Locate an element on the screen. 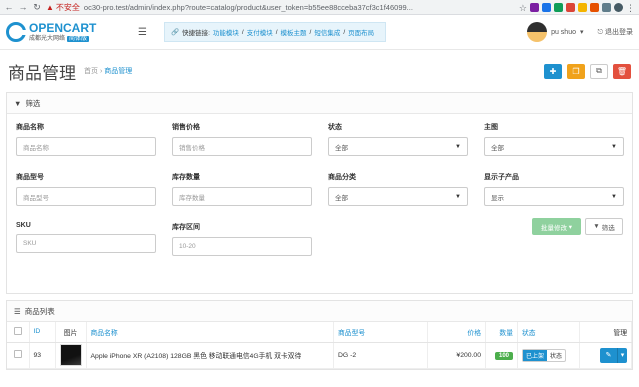 This screenshot has width=639, height=387. column-name: 商品名称 is located at coordinates (210, 332).